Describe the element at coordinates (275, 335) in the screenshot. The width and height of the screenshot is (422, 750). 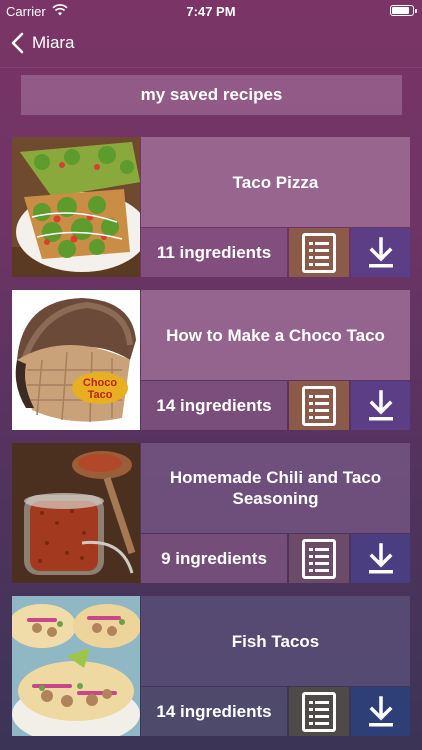
I see `recipe-title: How to Make a Choco Taco` at that location.